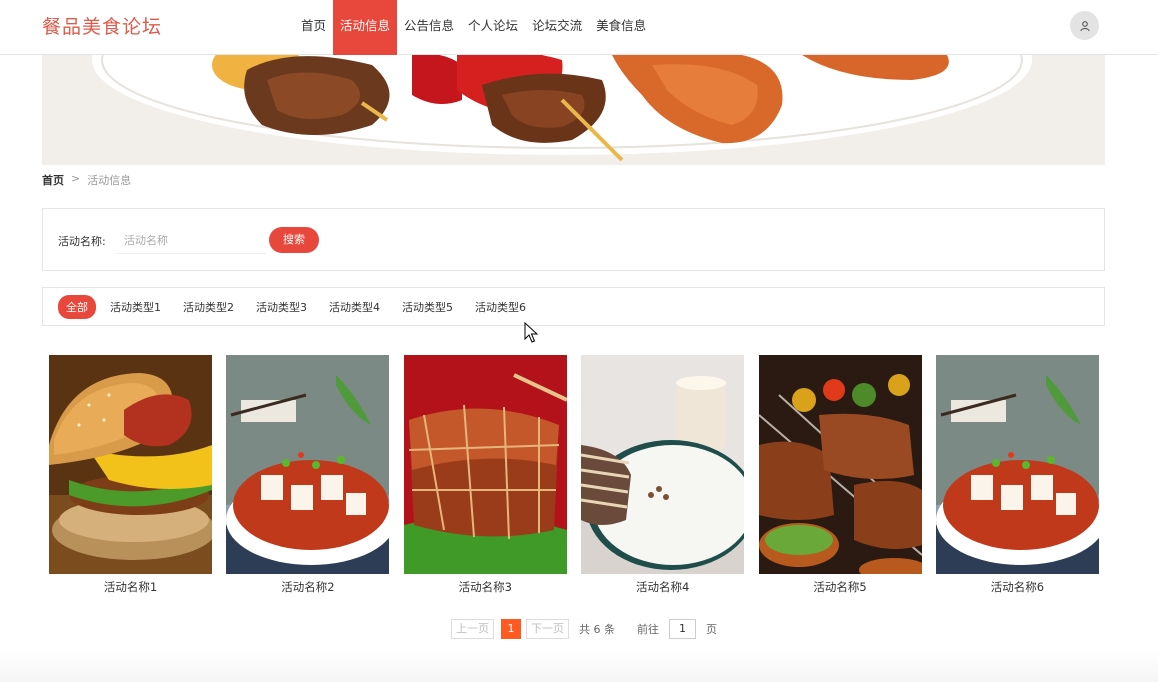 The width and height of the screenshot is (1158, 682). Describe the element at coordinates (82, 241) in the screenshot. I see `search-label: 活动名称:` at that location.